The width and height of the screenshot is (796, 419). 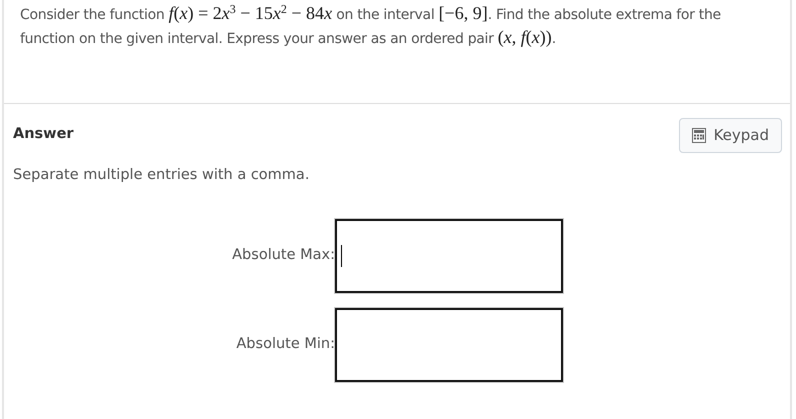 I want to click on calculator-icon, so click(x=699, y=135).